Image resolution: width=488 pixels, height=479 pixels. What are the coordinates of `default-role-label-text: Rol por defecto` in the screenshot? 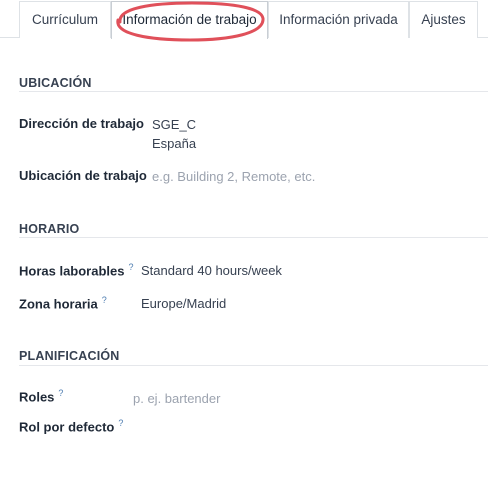 It's located at (67, 427).